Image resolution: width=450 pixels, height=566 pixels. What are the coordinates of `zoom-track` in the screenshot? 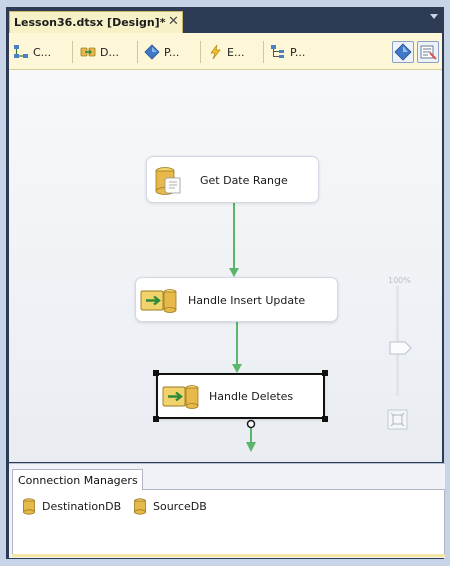 It's located at (397, 341).